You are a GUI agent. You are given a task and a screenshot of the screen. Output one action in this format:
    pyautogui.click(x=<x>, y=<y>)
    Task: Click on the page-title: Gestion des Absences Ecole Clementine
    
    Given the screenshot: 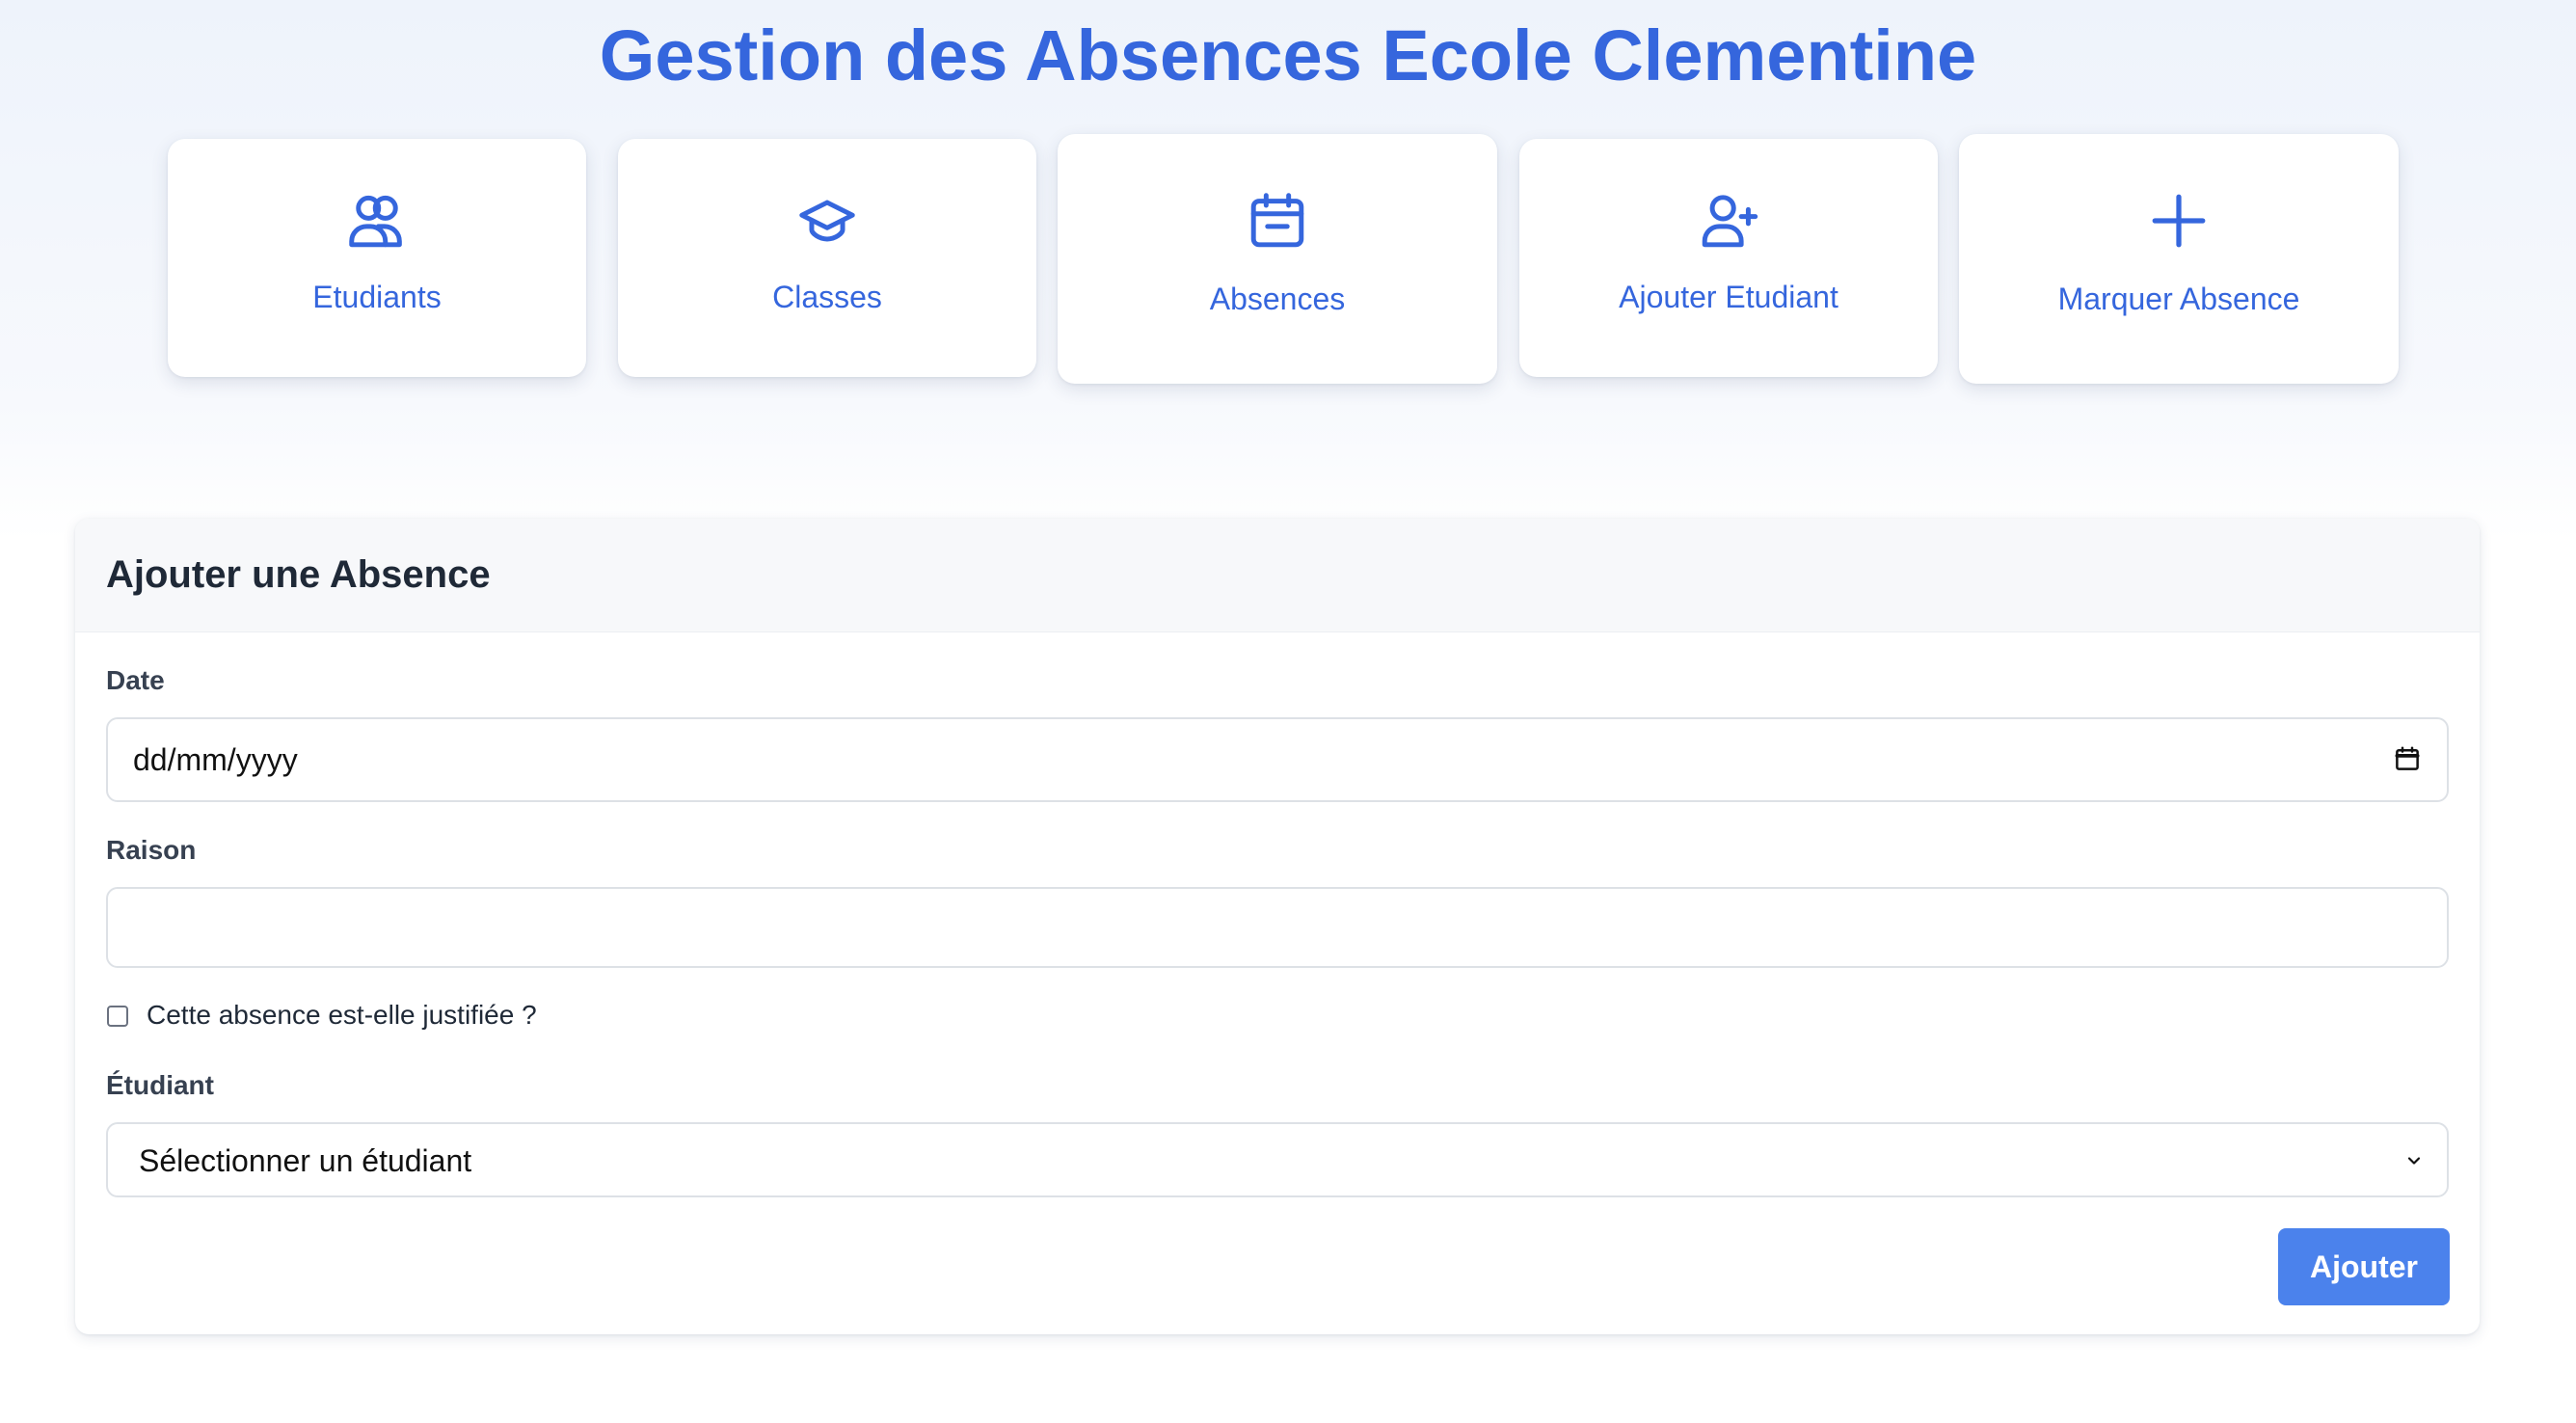 What is the action you would take?
    pyautogui.click(x=1288, y=55)
    